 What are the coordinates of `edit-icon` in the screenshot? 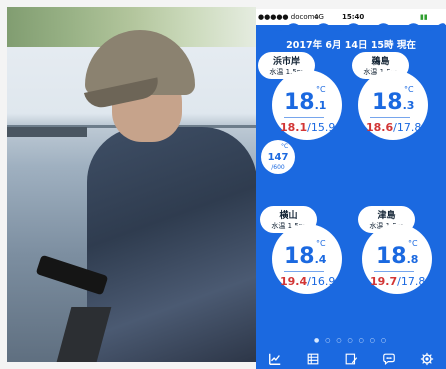 It's located at (351, 359).